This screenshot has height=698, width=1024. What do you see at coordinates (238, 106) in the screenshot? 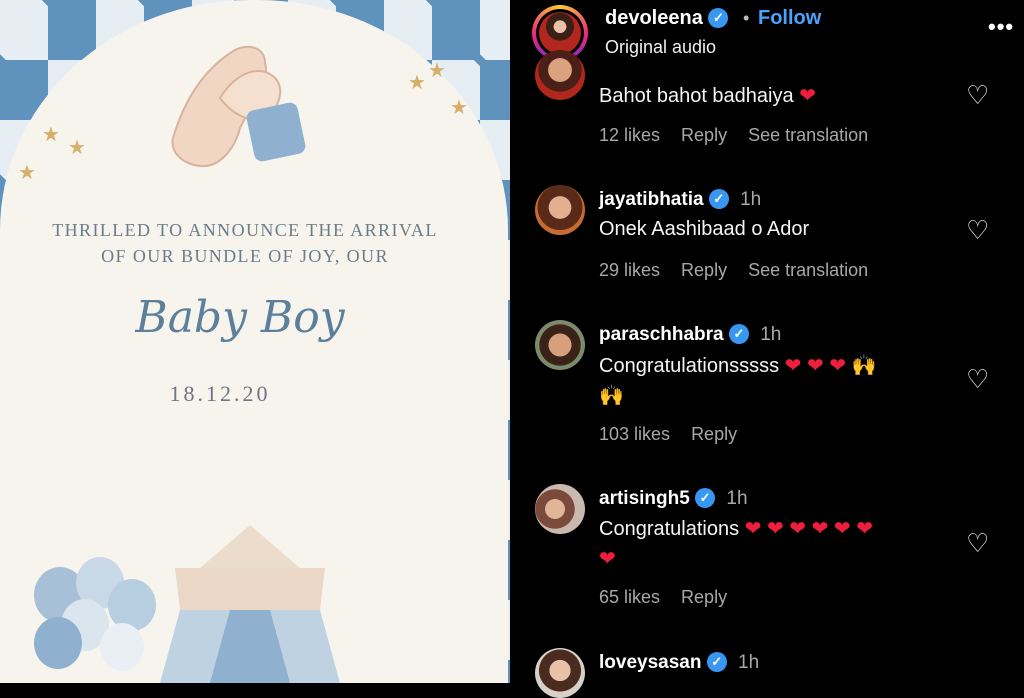
I see `holding-hands-illustration` at bounding box center [238, 106].